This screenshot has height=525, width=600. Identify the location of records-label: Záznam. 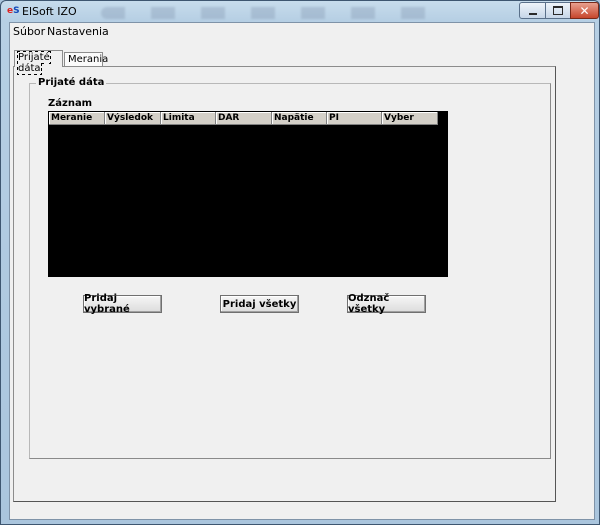
(70, 103).